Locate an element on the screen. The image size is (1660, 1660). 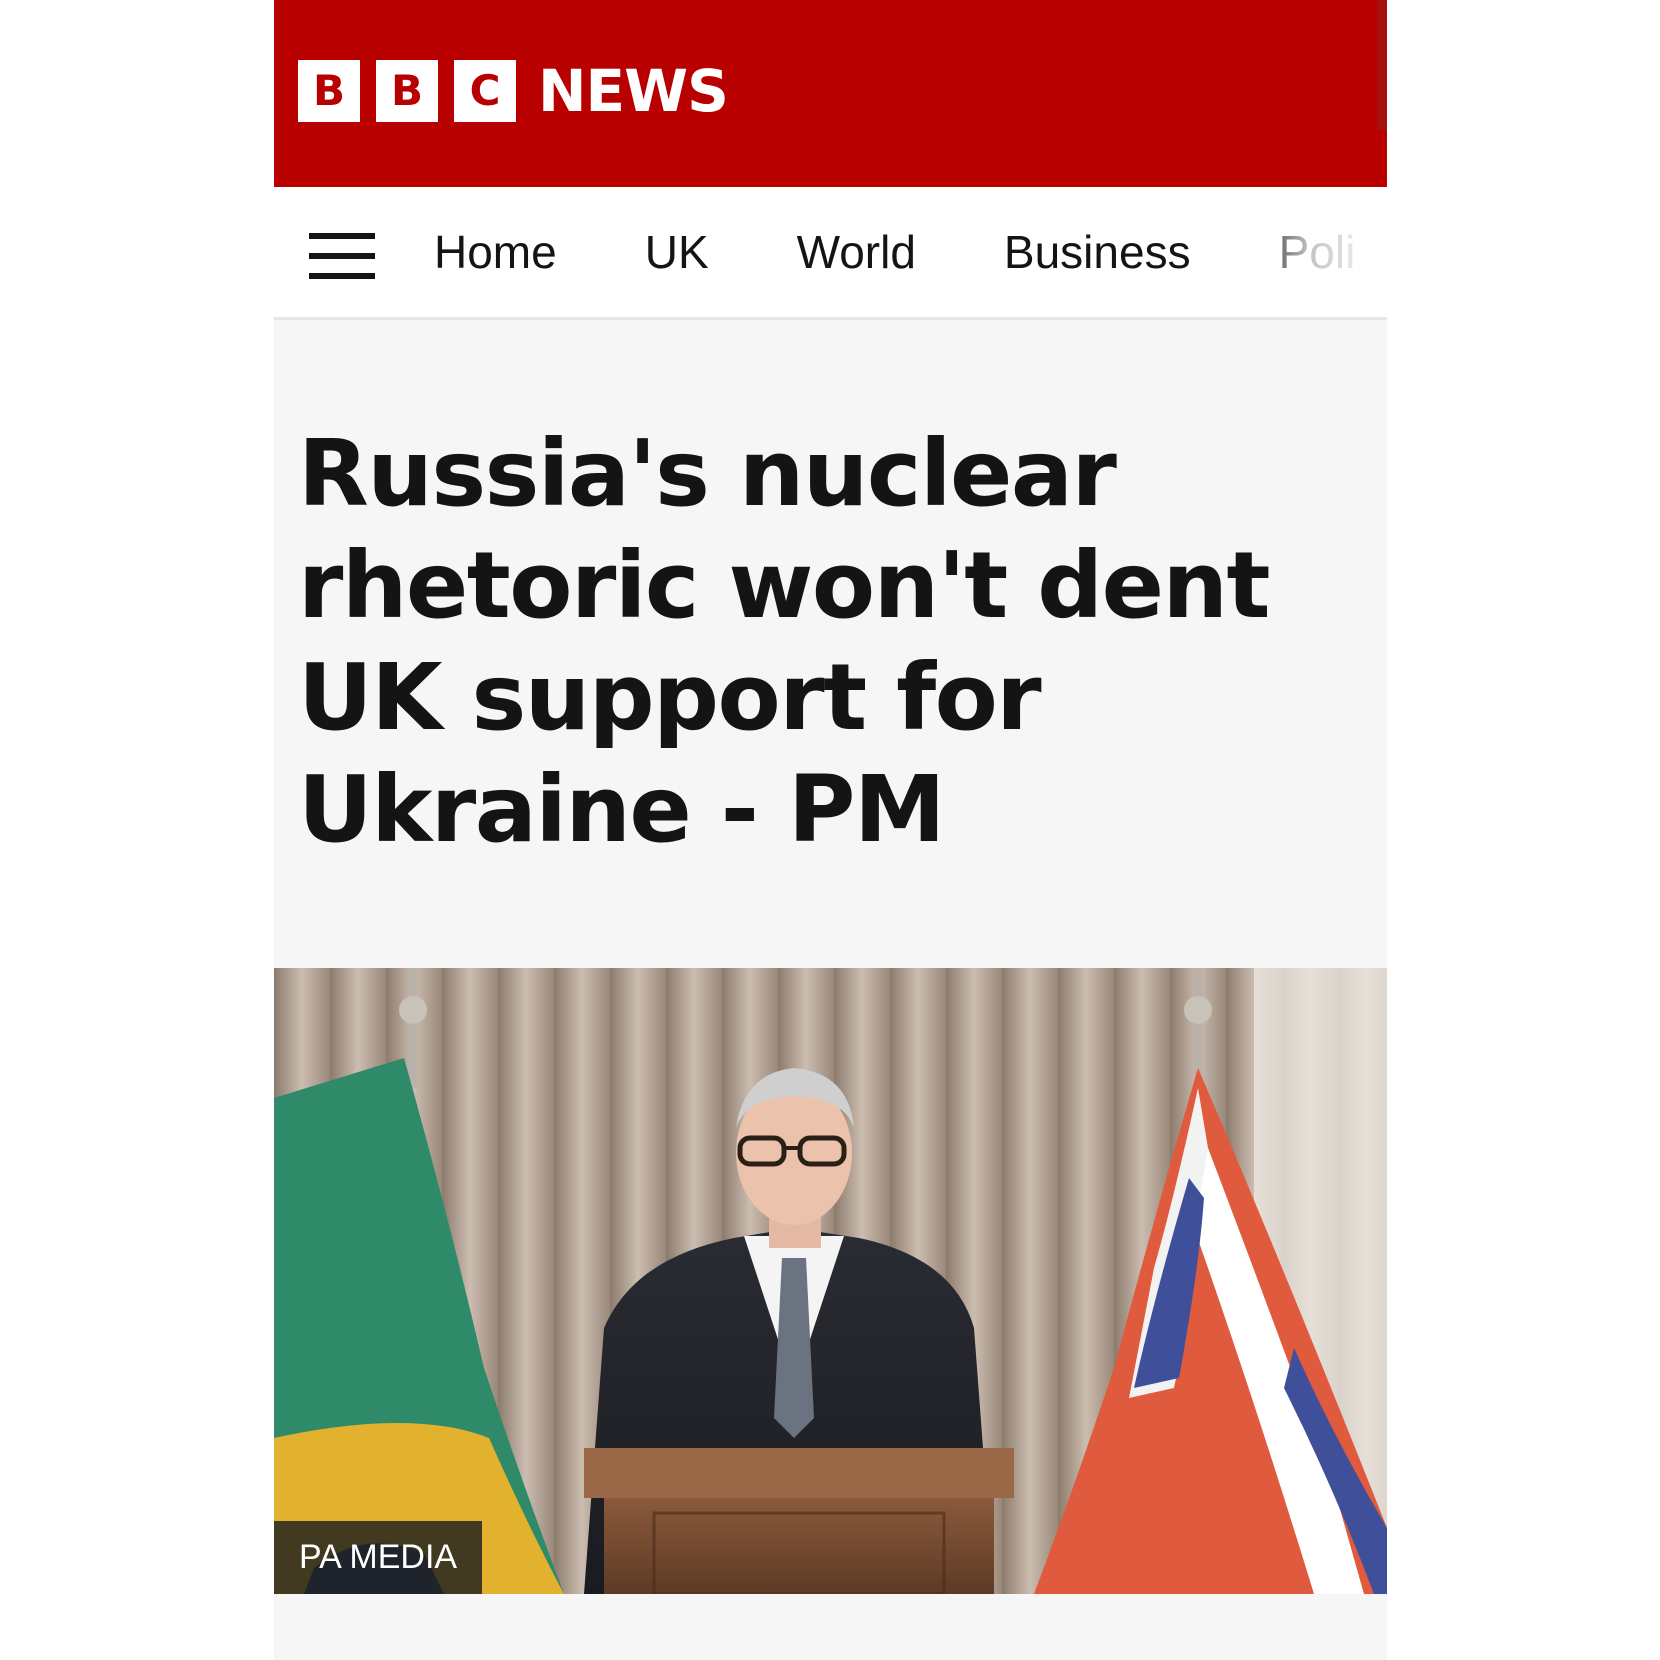
masthead: B B C NEWS is located at coordinates (830, 93).